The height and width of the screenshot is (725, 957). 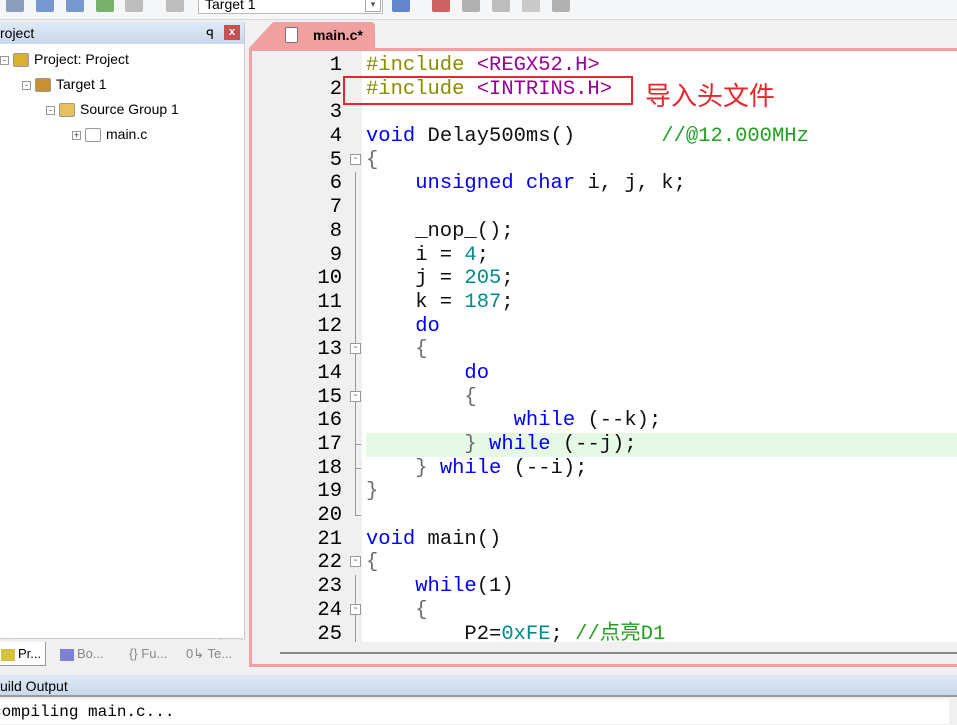 I want to click on code-line: 9 i = 4;, so click(x=604, y=255).